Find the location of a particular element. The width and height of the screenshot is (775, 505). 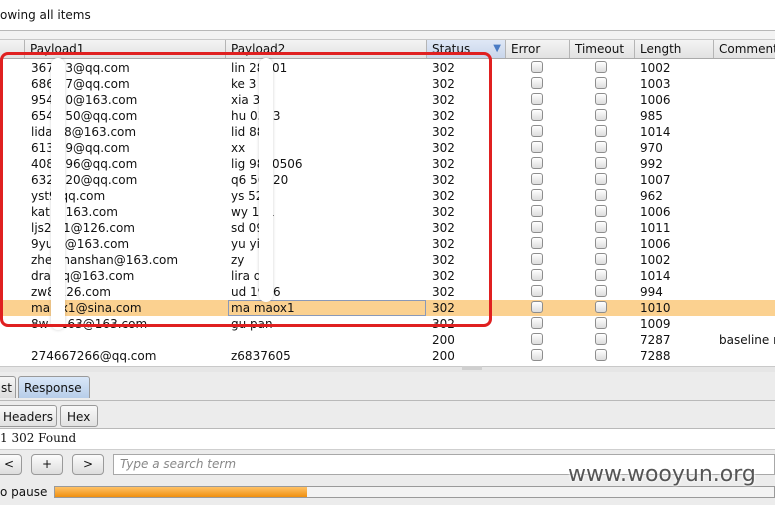

column-header-status: Status ▼ is located at coordinates (466, 49).